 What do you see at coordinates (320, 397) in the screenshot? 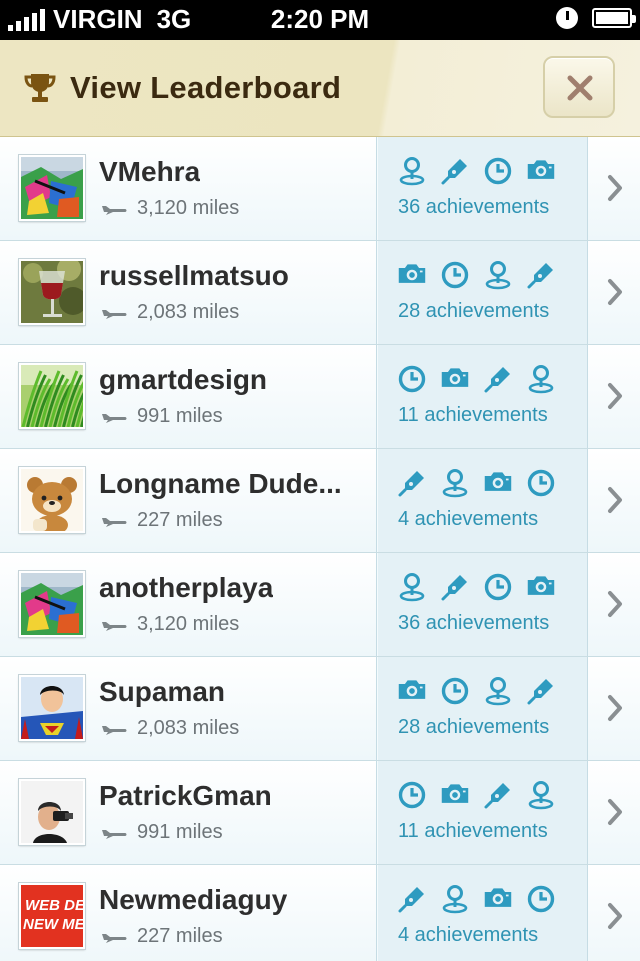
I see `leaderboard-row: gmartdesign 991 miles 11 achievements` at bounding box center [320, 397].